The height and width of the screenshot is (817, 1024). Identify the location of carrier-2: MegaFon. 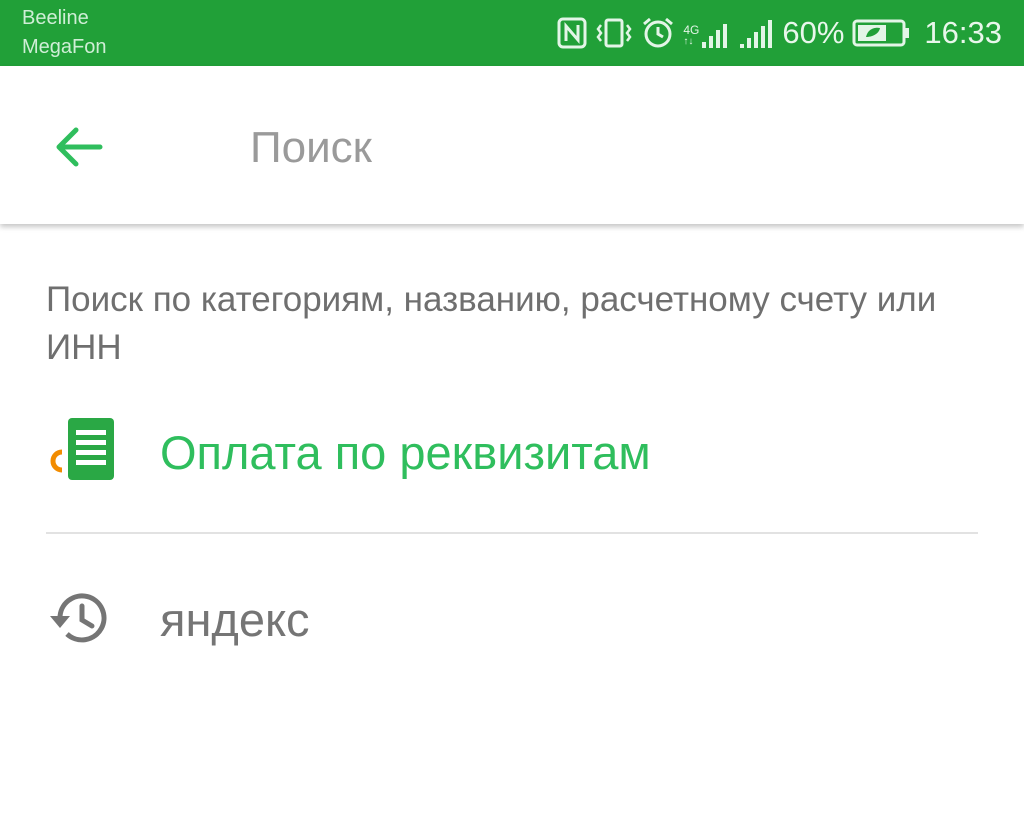
(64, 47).